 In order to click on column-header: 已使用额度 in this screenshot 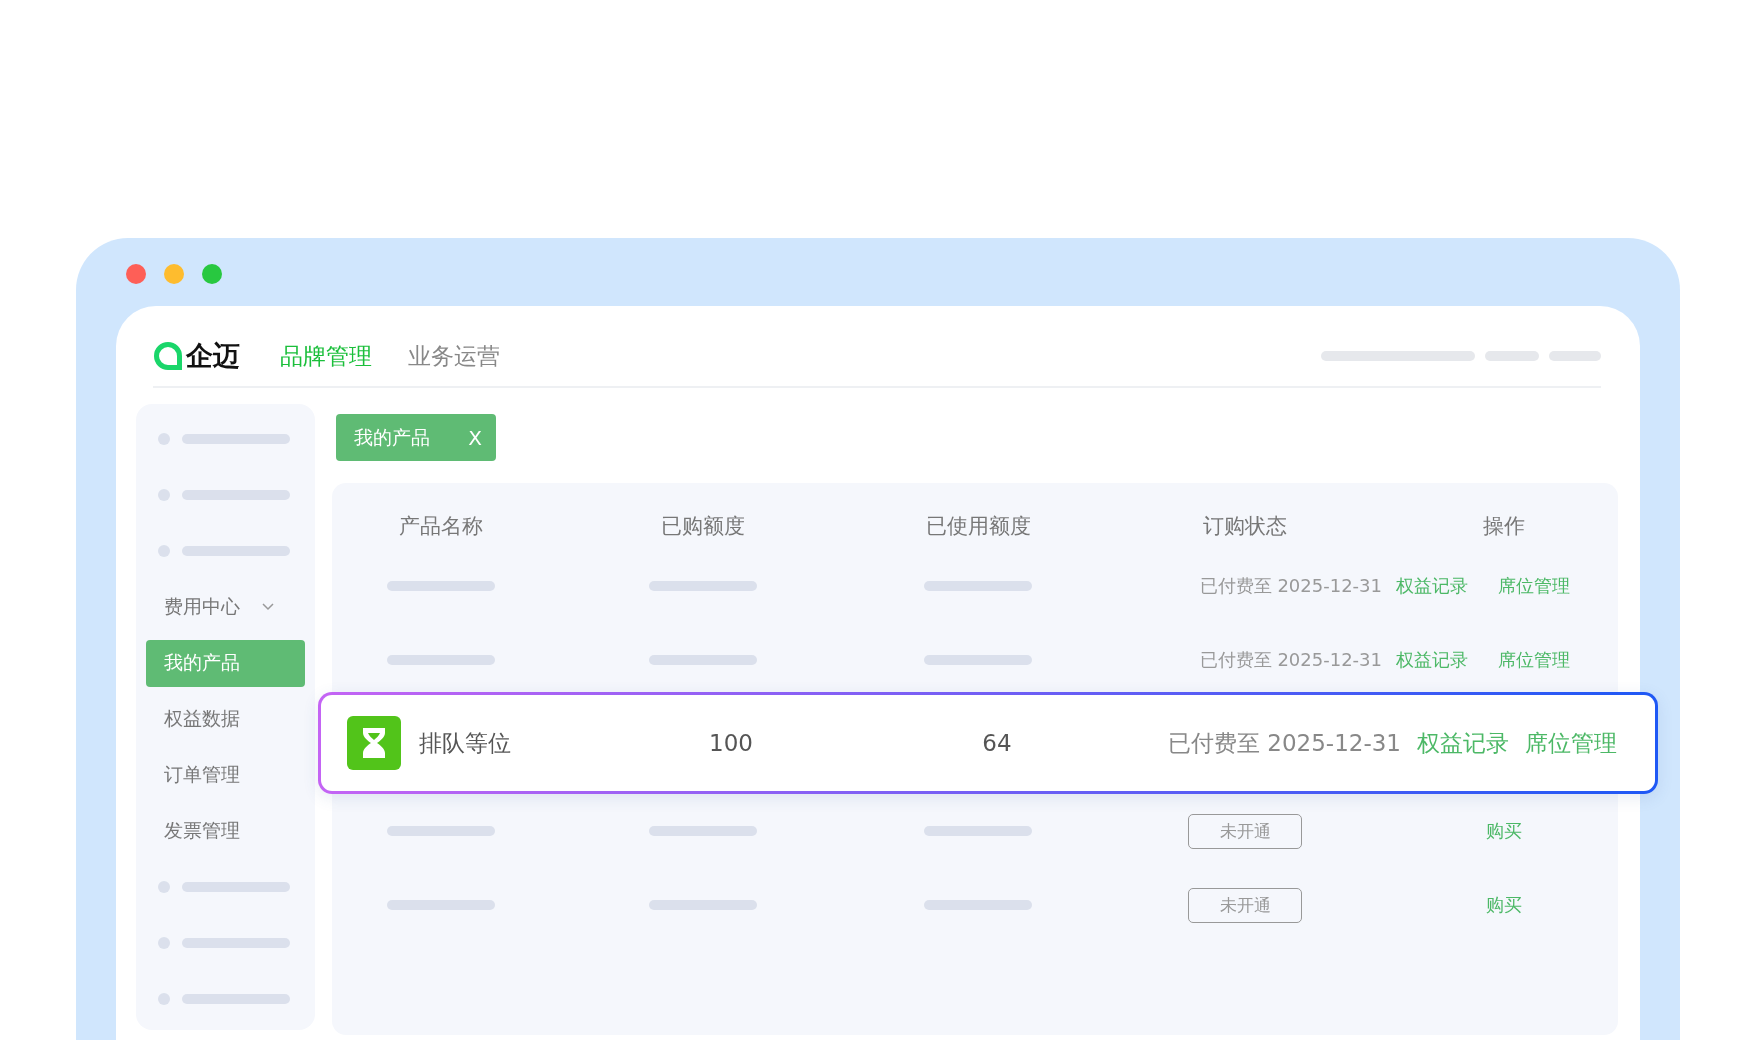, I will do `click(978, 526)`.